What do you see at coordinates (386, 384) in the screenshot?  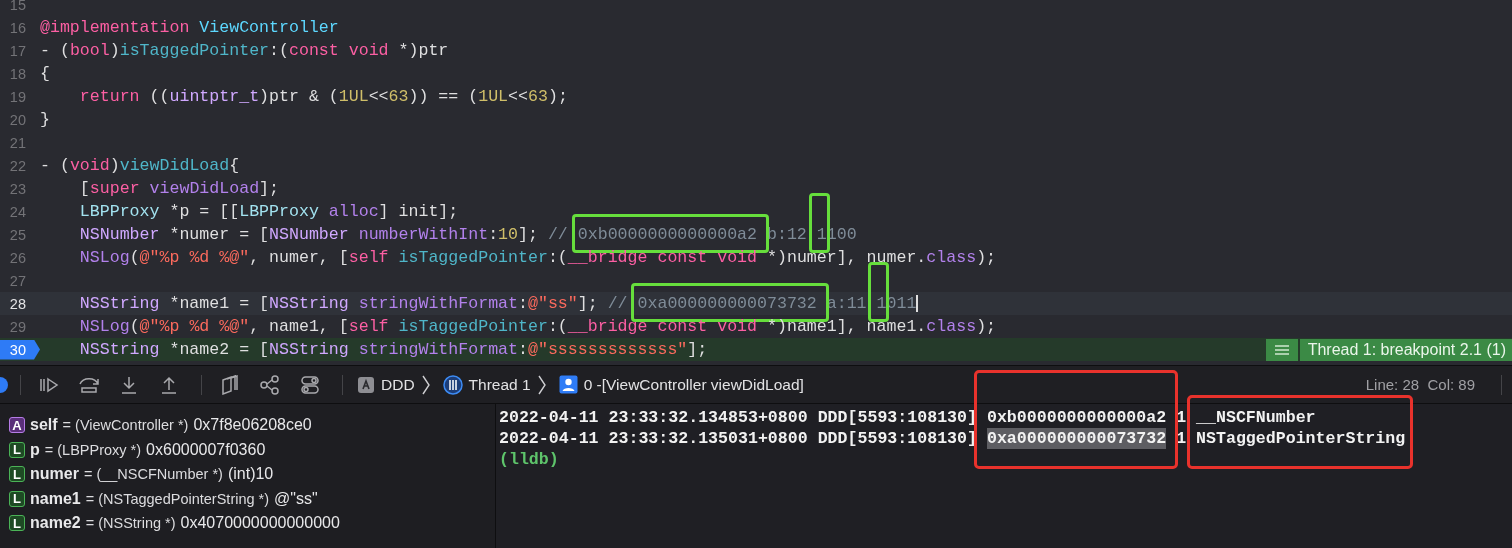 I see `breadcrumb-item: DDD` at bounding box center [386, 384].